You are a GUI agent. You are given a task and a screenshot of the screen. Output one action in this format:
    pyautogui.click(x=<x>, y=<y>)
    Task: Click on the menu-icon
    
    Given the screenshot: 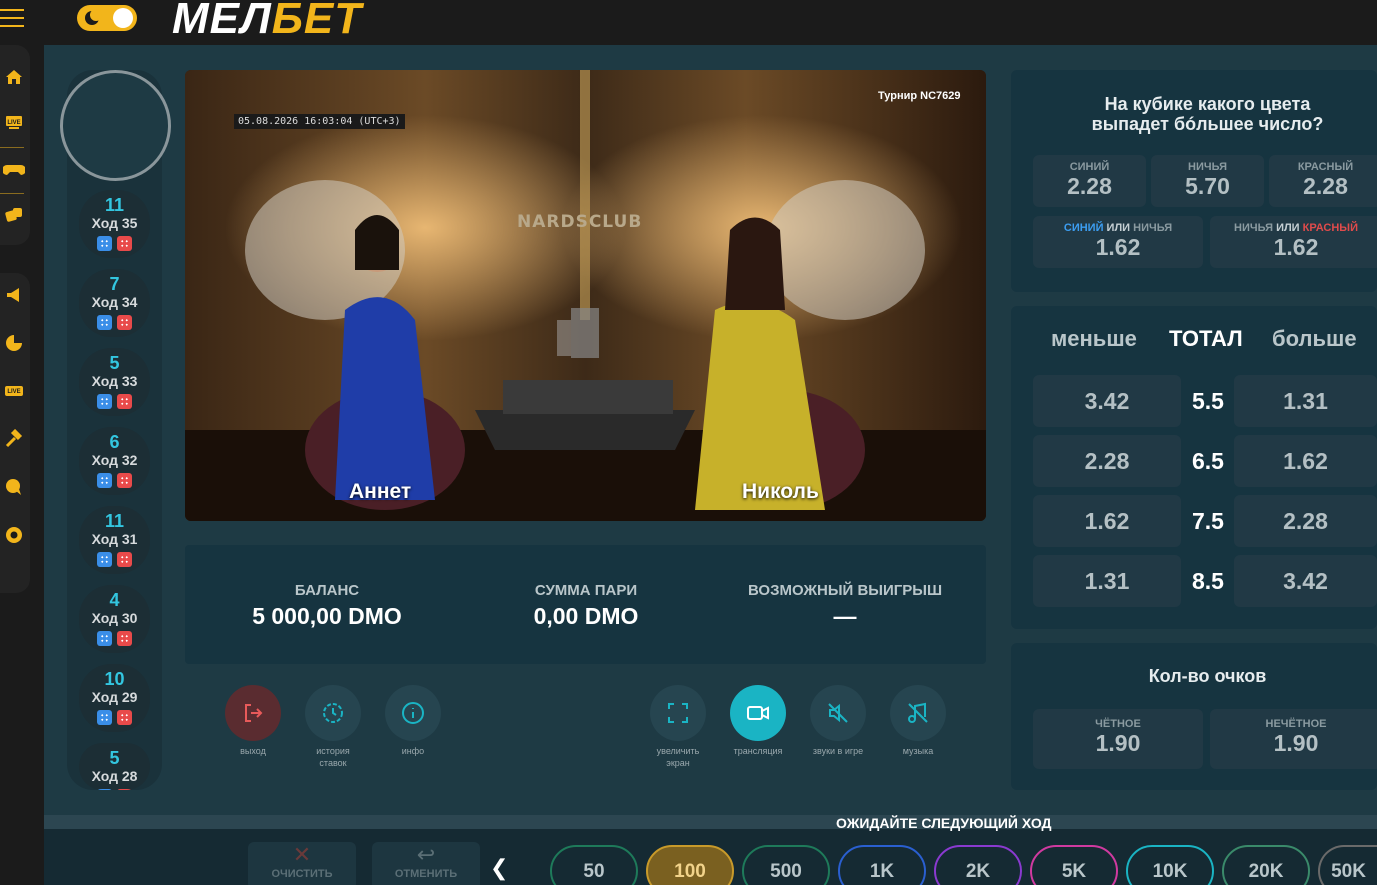 What is the action you would take?
    pyautogui.click(x=13, y=19)
    